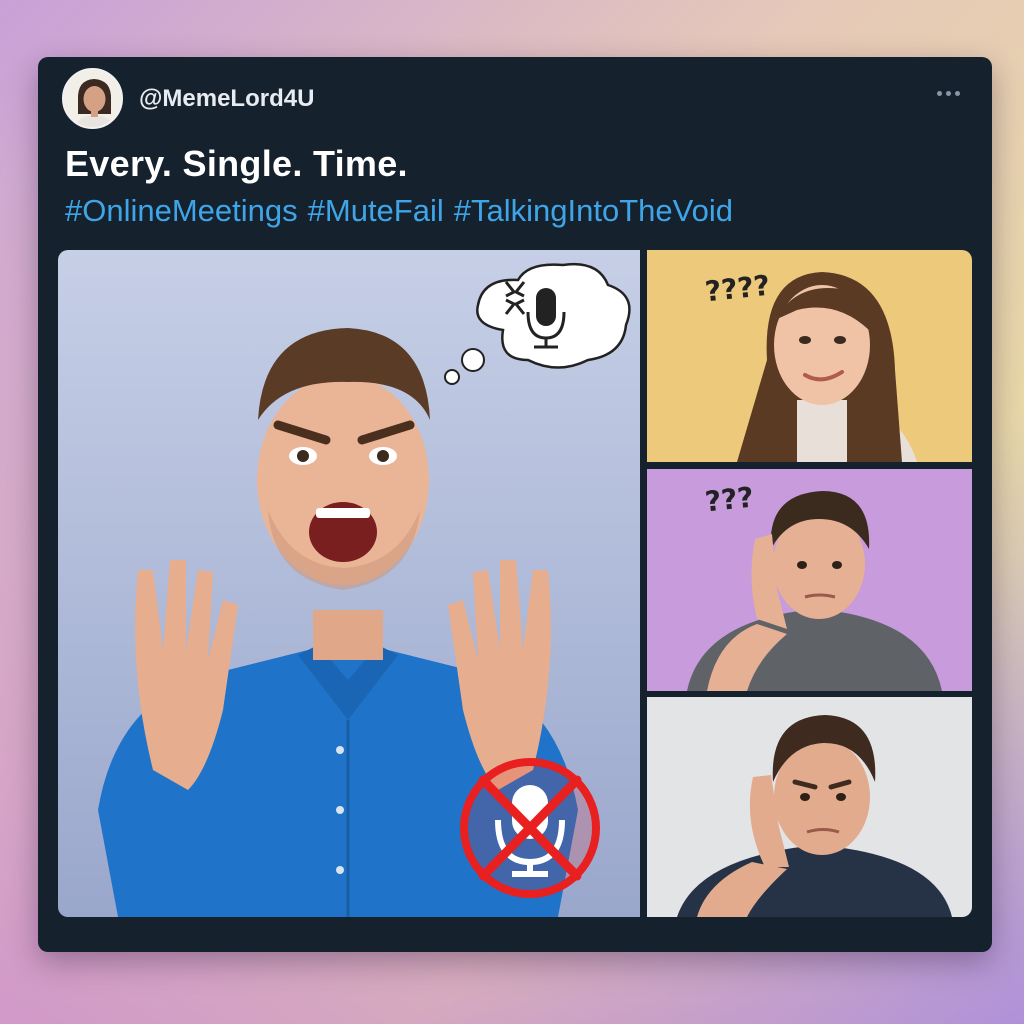 The height and width of the screenshot is (1024, 1024). What do you see at coordinates (814, 816) in the screenshot?
I see `listening-man-image` at bounding box center [814, 816].